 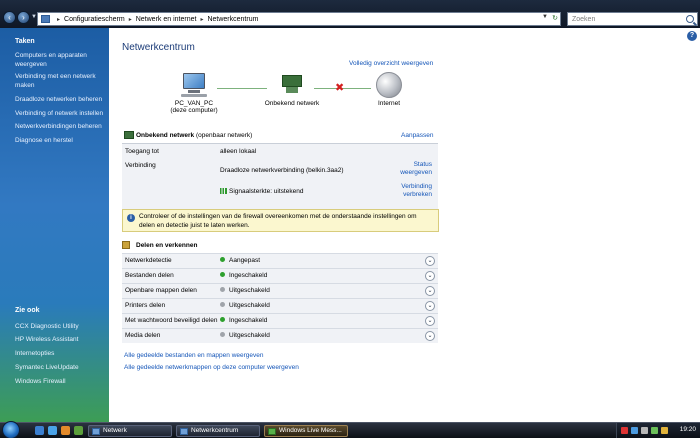 What do you see at coordinates (96, 431) in the screenshot?
I see `folder-icon` at bounding box center [96, 431].